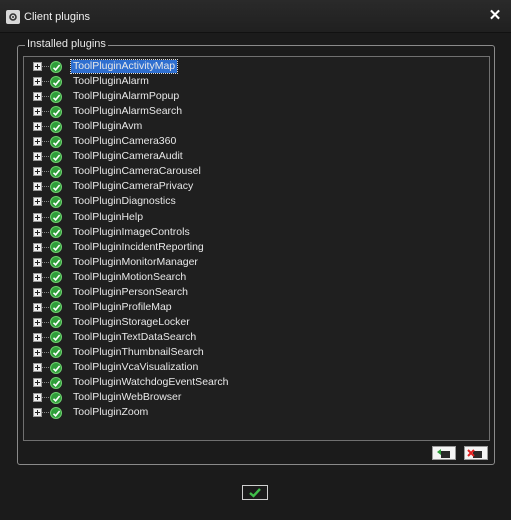 The image size is (511, 520). Describe the element at coordinates (256, 171) in the screenshot. I see `tree-row: ToolPluginCameraCarousel` at that location.